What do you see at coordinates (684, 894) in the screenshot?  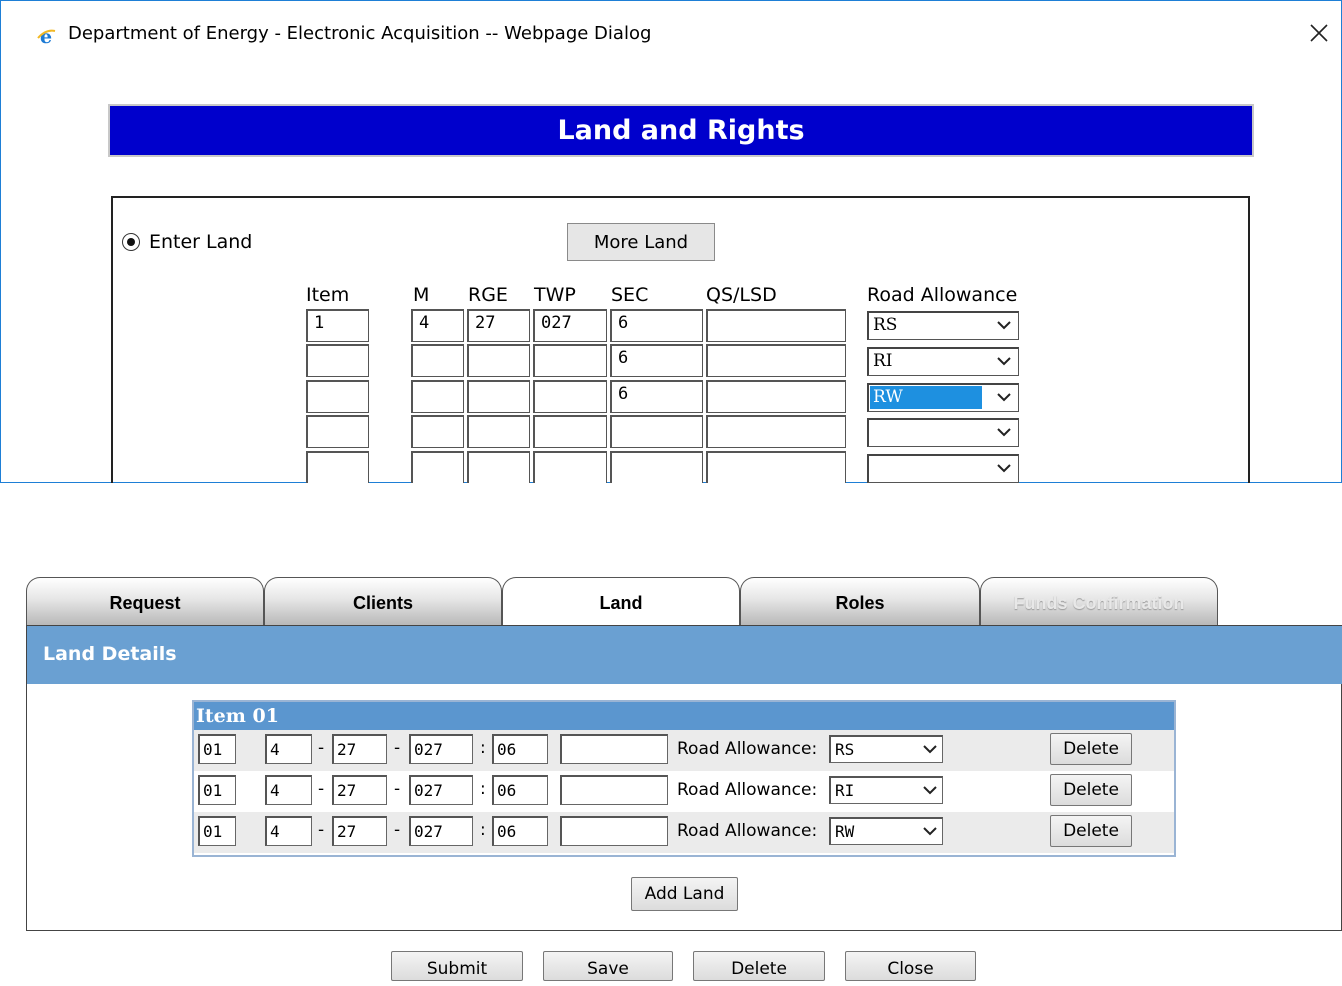 I see `add-land-button: Add Land` at bounding box center [684, 894].